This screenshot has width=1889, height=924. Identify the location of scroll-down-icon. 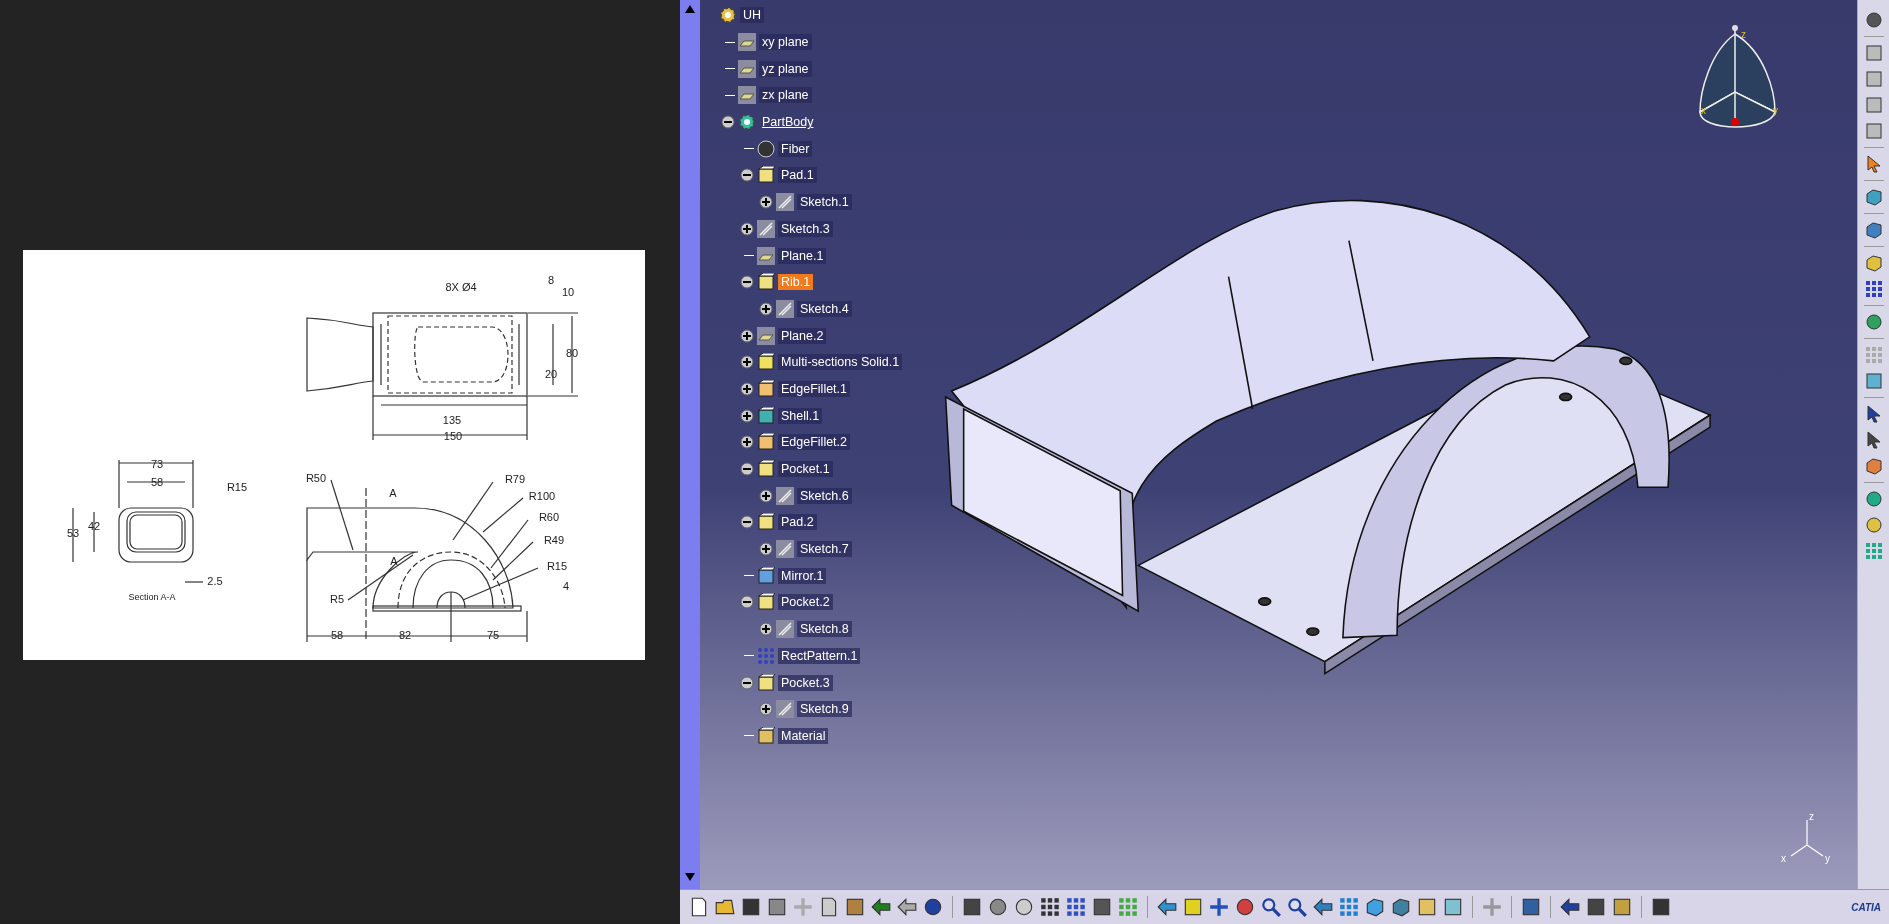
(690, 877).